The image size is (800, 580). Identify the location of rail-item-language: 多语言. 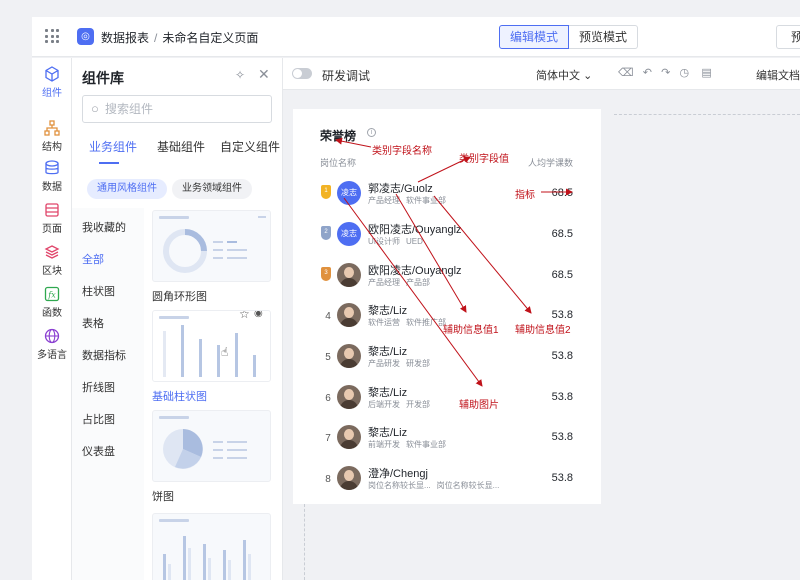
(52, 344).